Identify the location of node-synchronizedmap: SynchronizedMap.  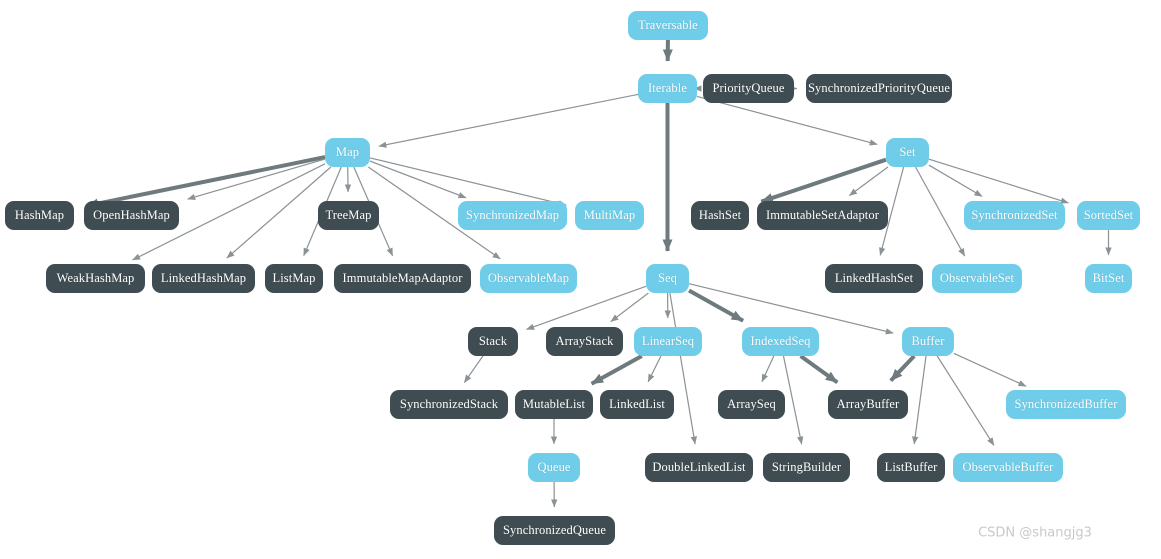
(512, 215).